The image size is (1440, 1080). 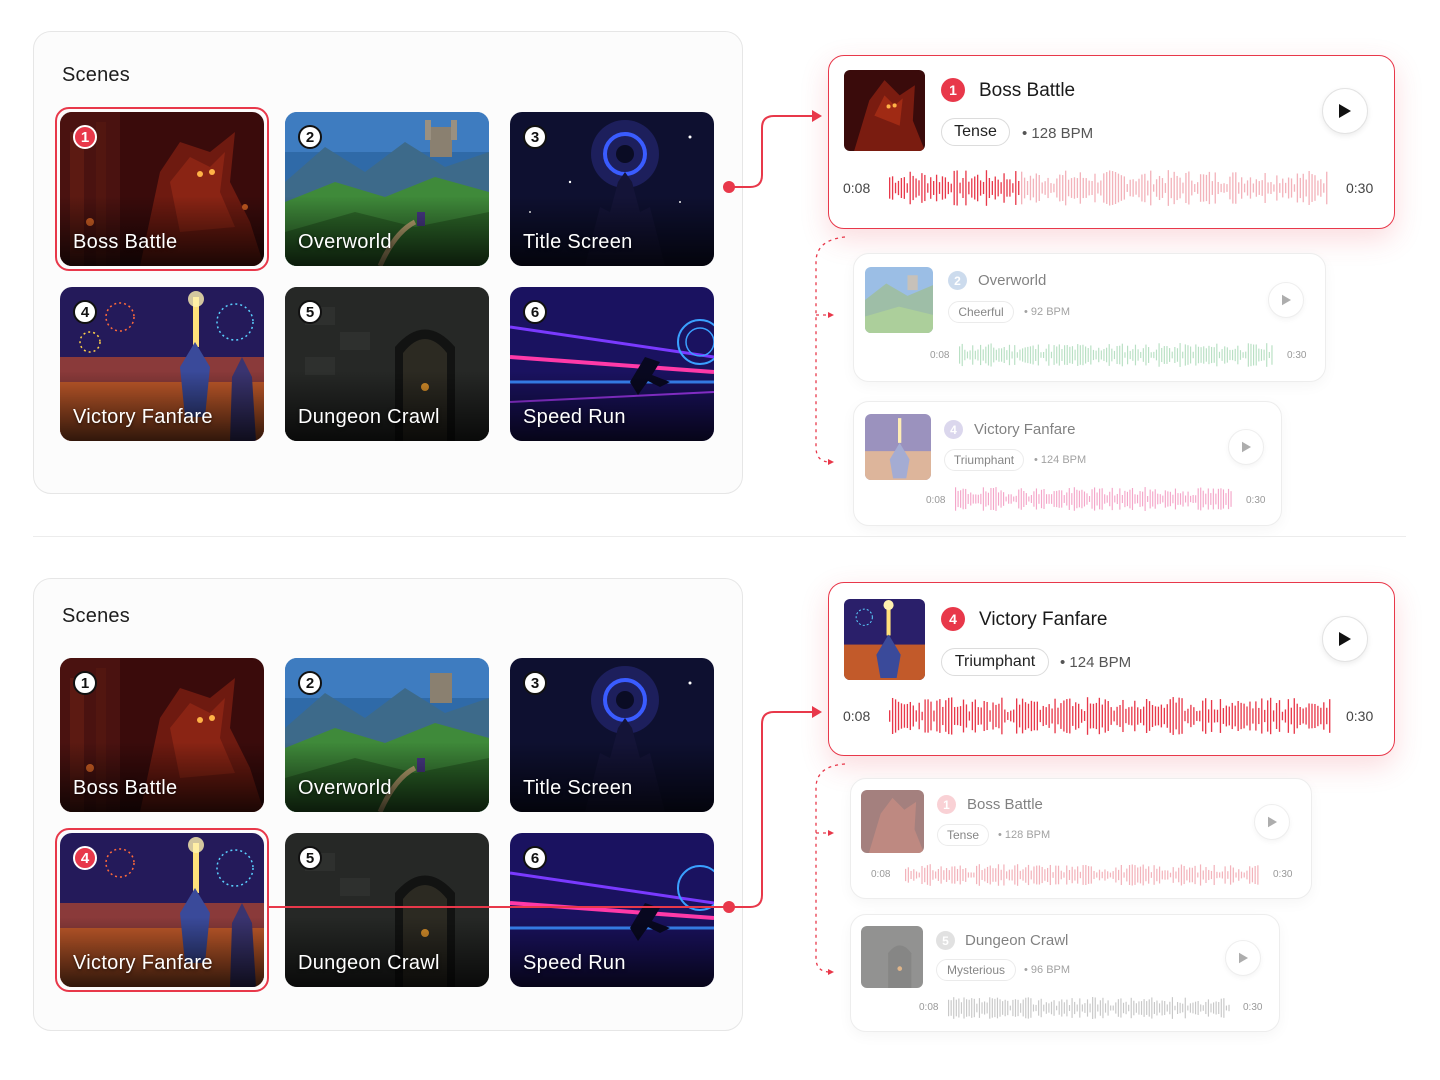 I want to click on scenes-title: Scenes, so click(x=96, y=75).